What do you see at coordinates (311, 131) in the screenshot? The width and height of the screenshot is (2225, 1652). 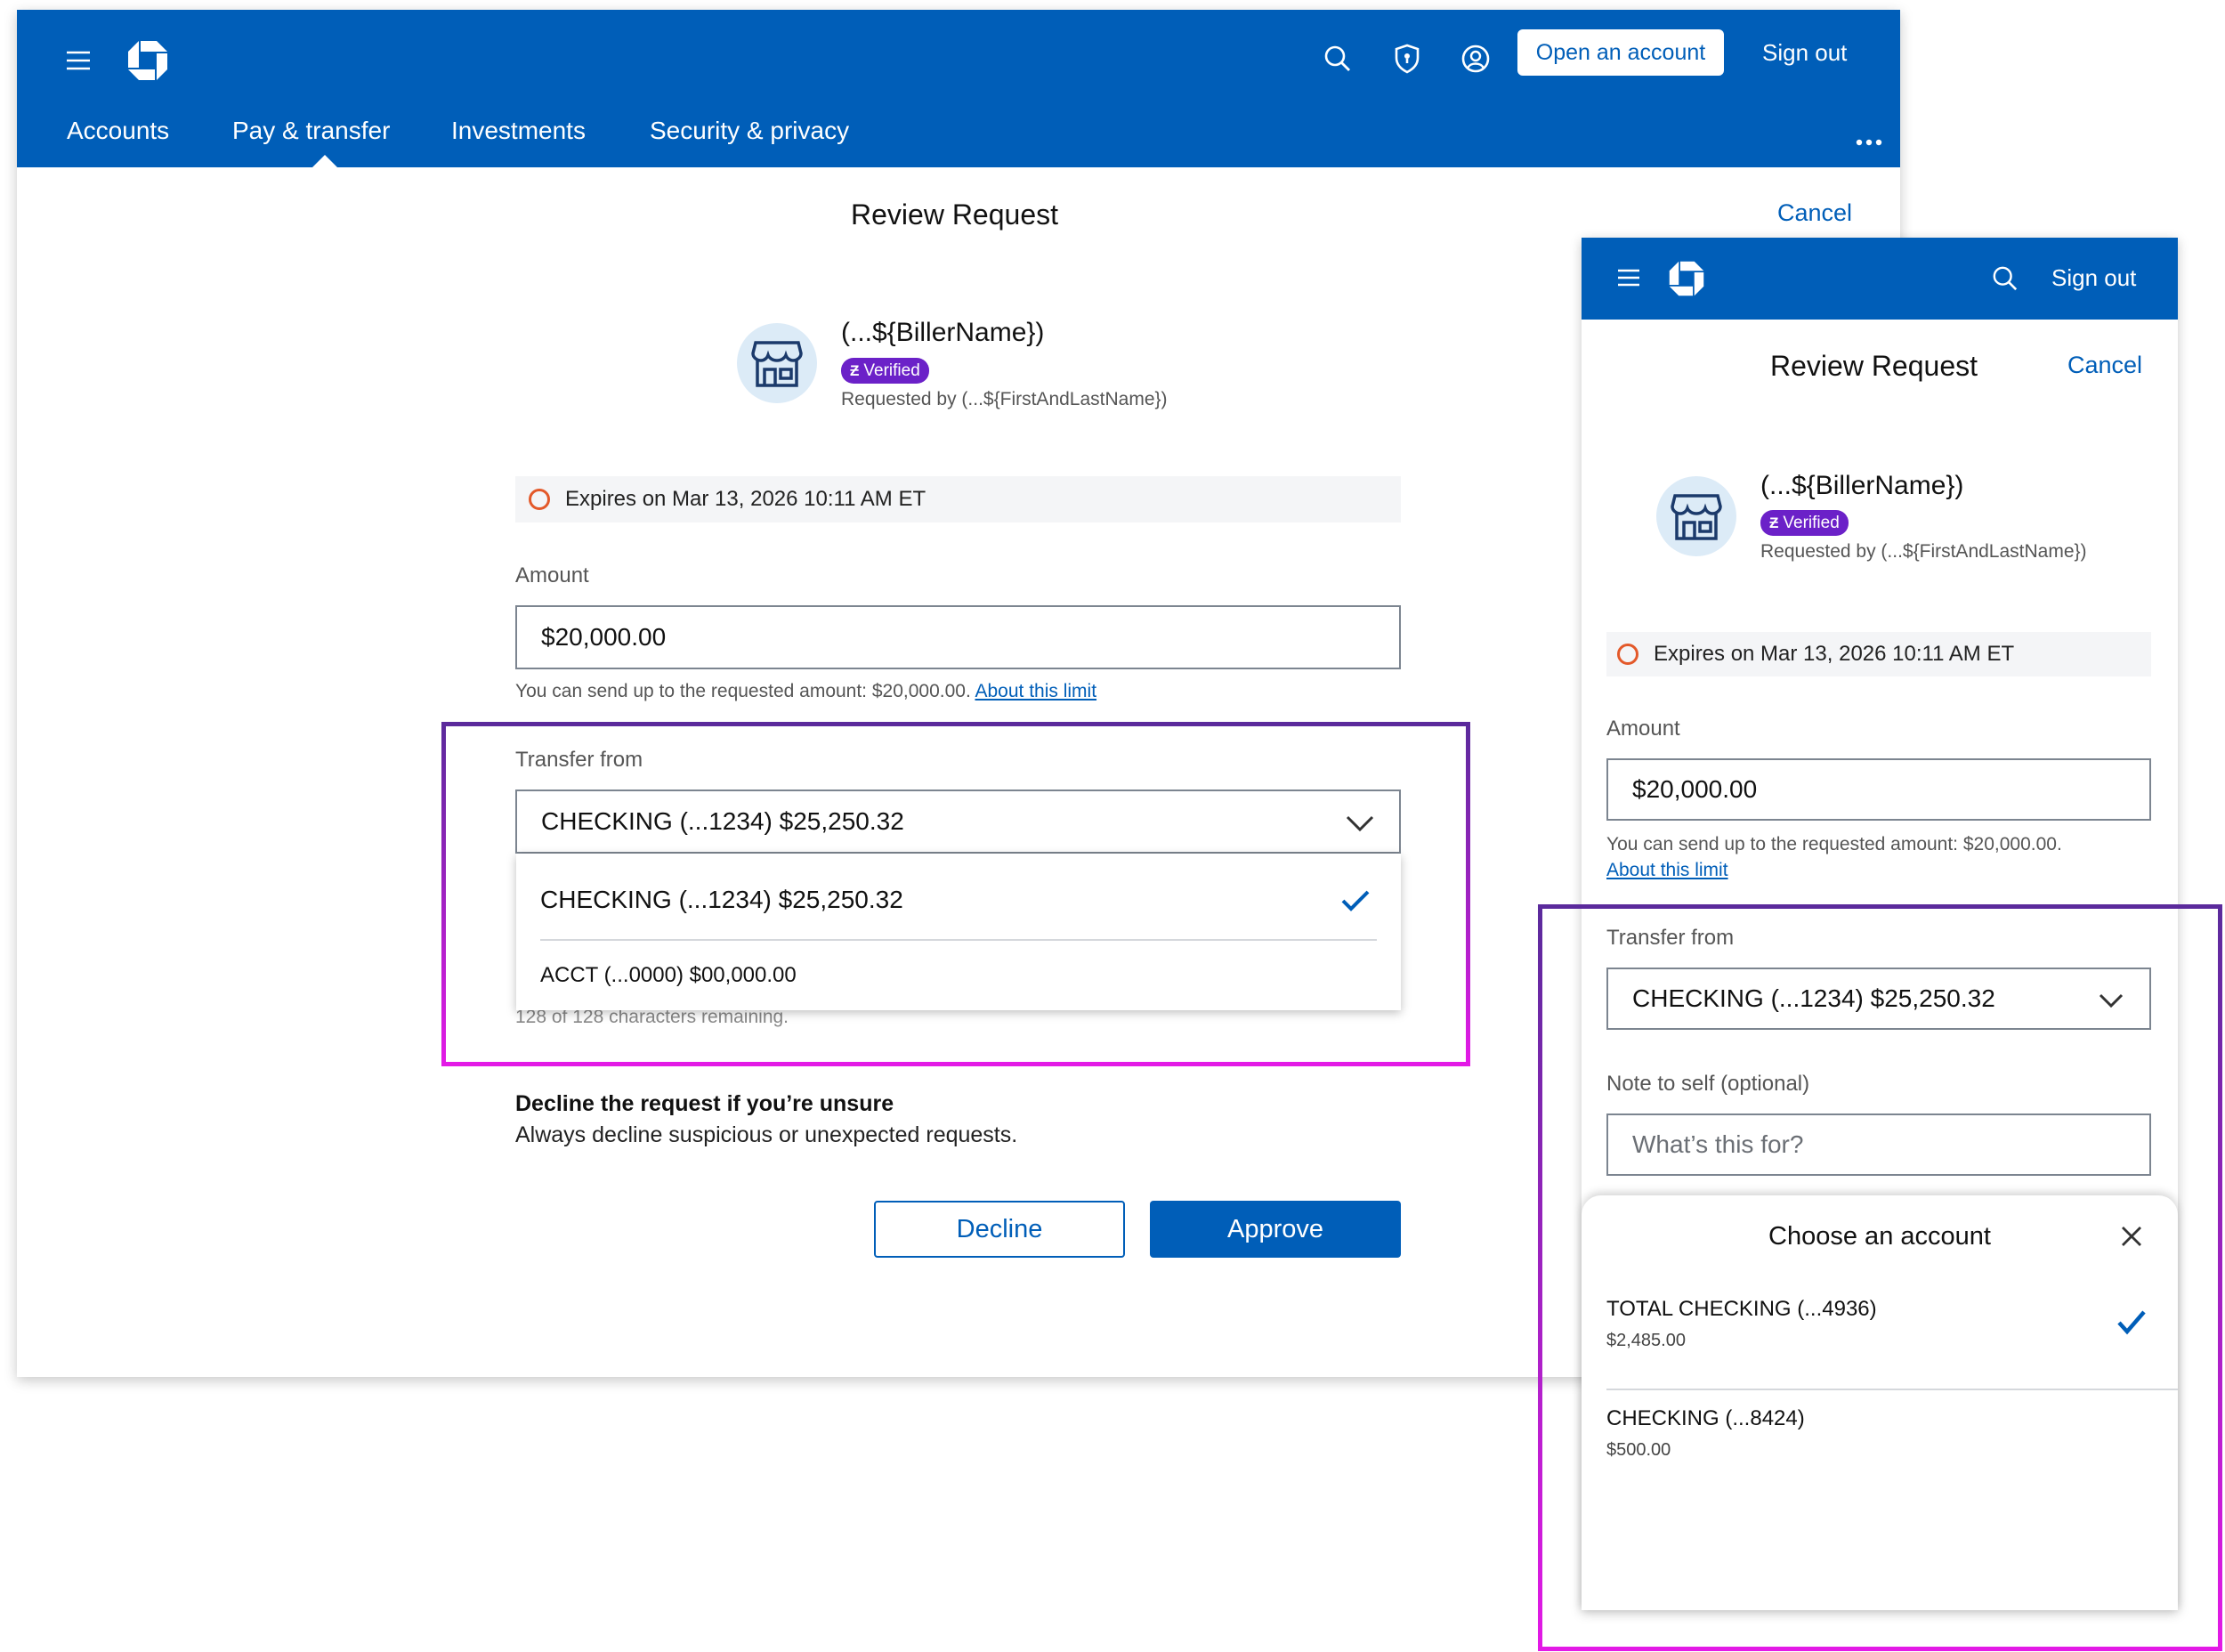 I see `tab-pay-transfer: Pay & transfer` at bounding box center [311, 131].